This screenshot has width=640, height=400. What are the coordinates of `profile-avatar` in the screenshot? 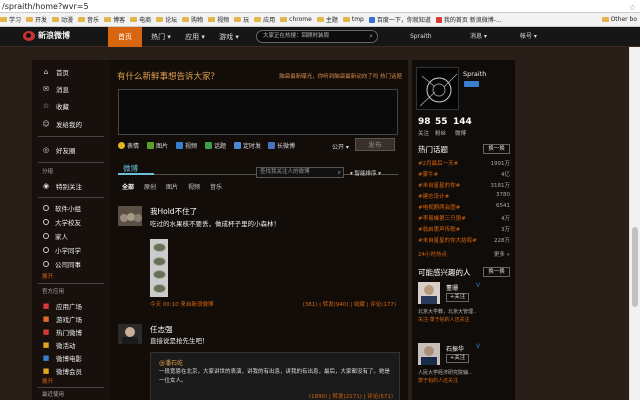 It's located at (437, 88).